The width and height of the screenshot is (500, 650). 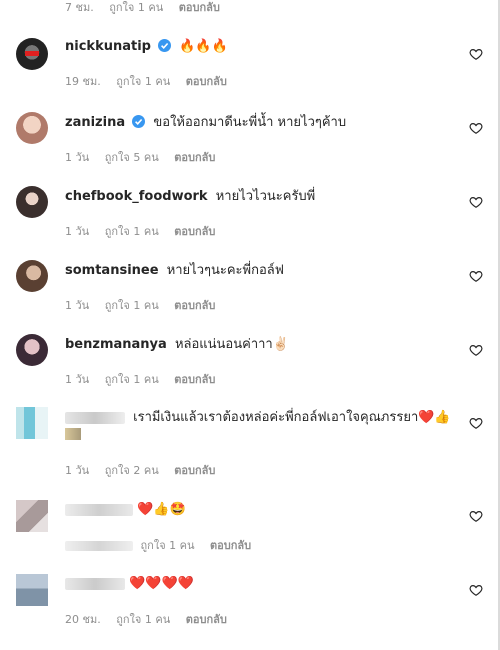 What do you see at coordinates (132, 470) in the screenshot?
I see `comment-likes: ถูกใจ 2 คน` at bounding box center [132, 470].